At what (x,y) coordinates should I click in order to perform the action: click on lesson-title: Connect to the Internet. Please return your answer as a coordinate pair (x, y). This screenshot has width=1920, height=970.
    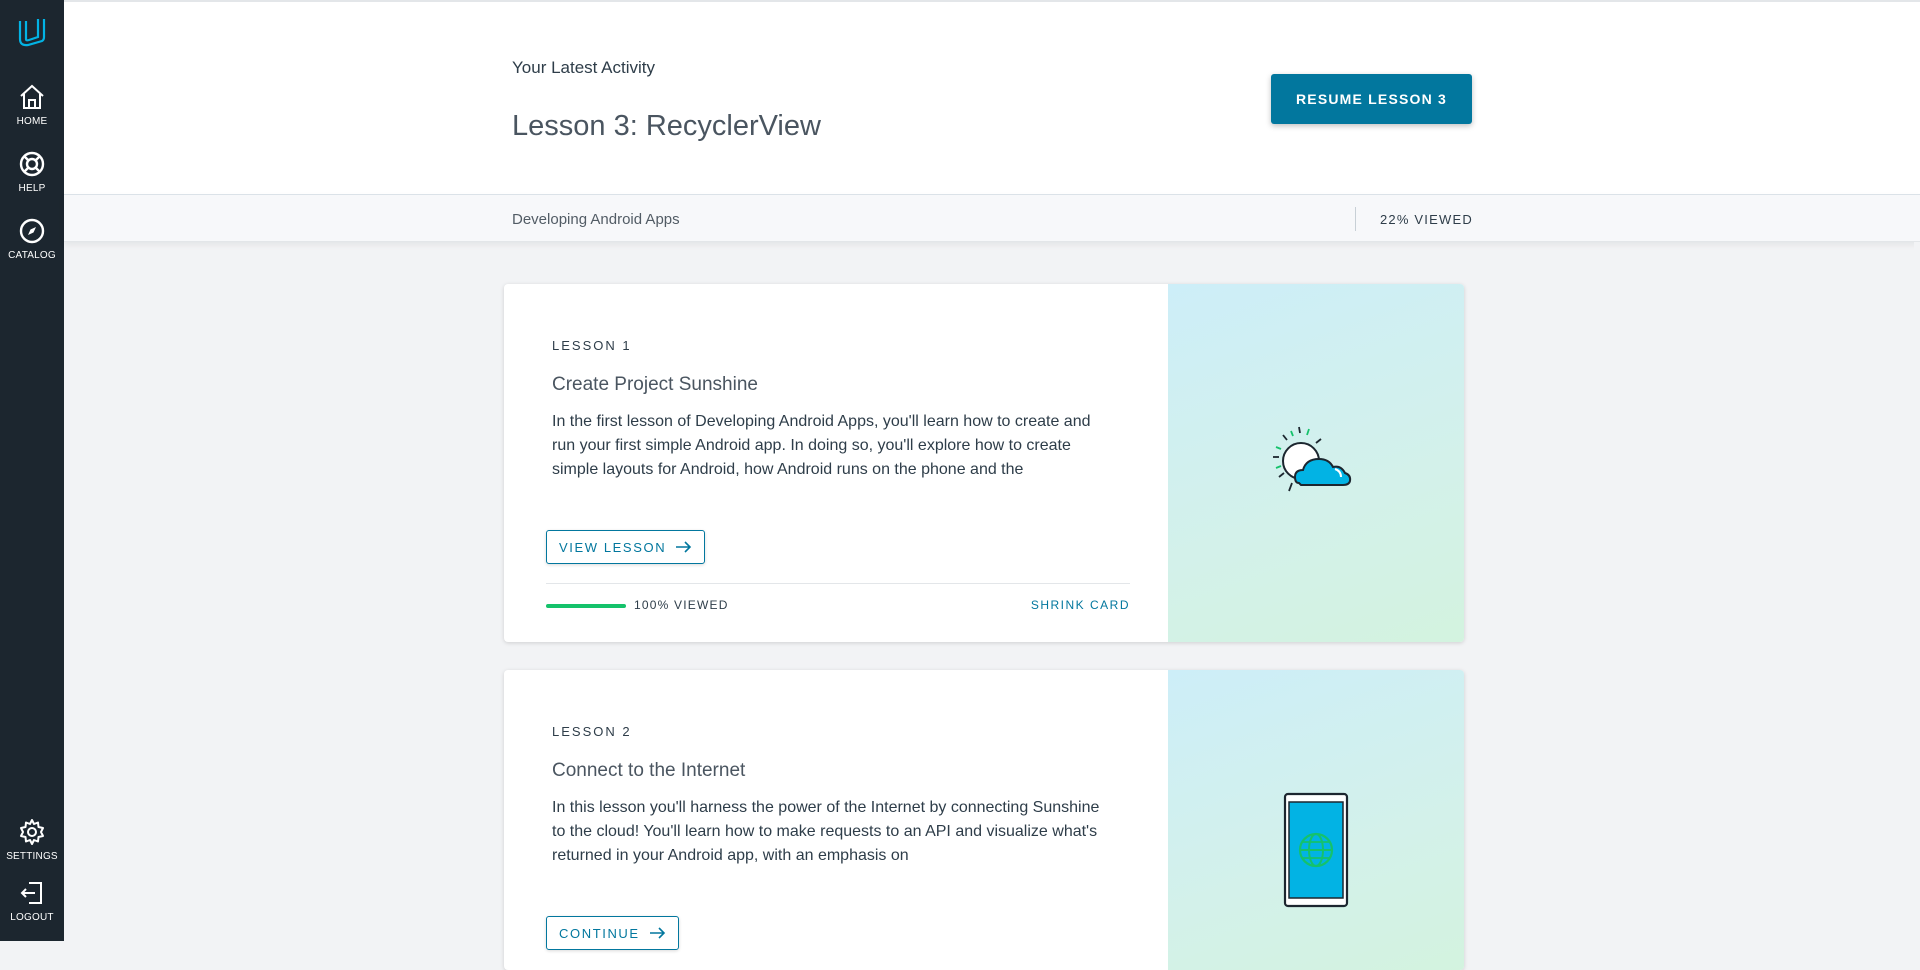
    Looking at the image, I should click on (649, 770).